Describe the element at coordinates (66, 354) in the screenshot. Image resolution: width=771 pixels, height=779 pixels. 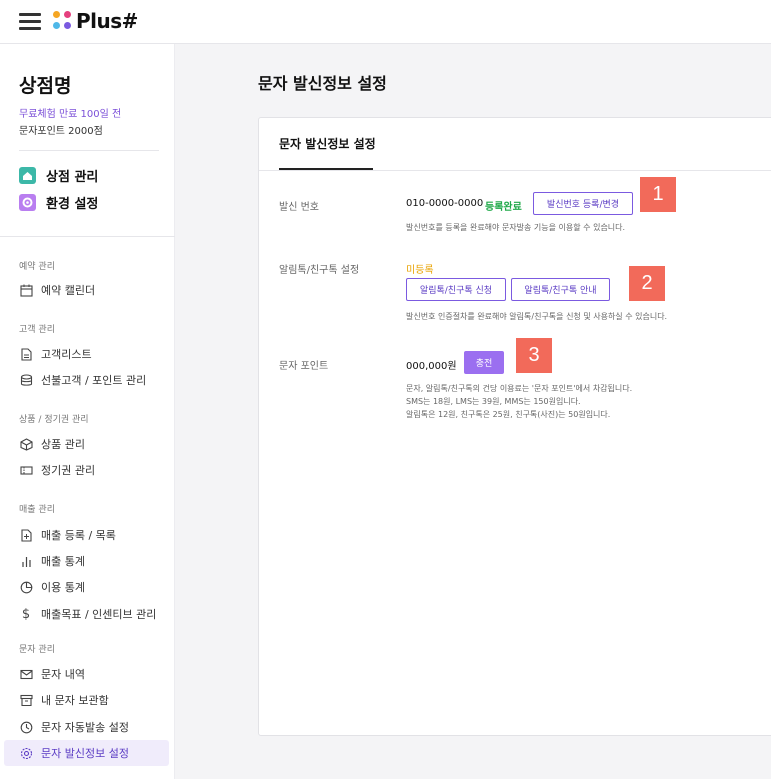
I see `sidebar-item-label: 고객리스트` at that location.